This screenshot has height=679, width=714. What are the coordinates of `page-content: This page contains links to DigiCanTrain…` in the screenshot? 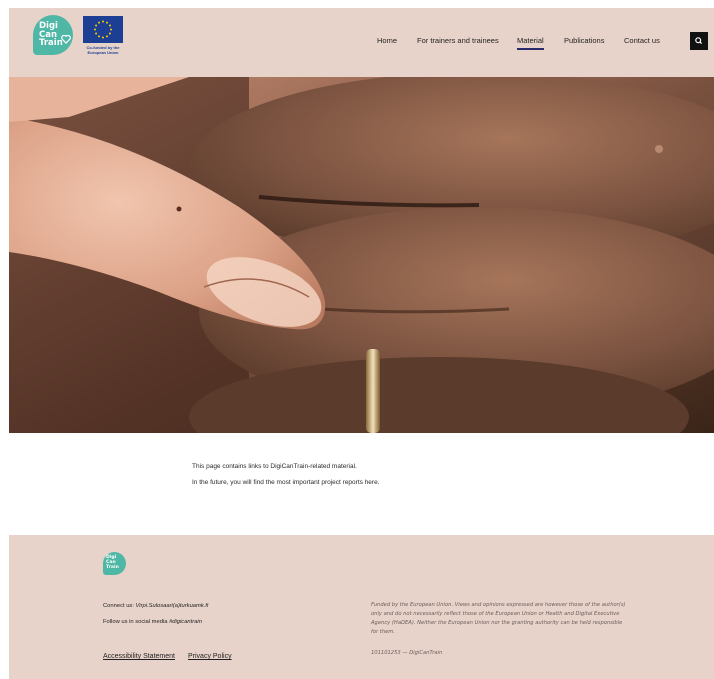 It's located at (392, 474).